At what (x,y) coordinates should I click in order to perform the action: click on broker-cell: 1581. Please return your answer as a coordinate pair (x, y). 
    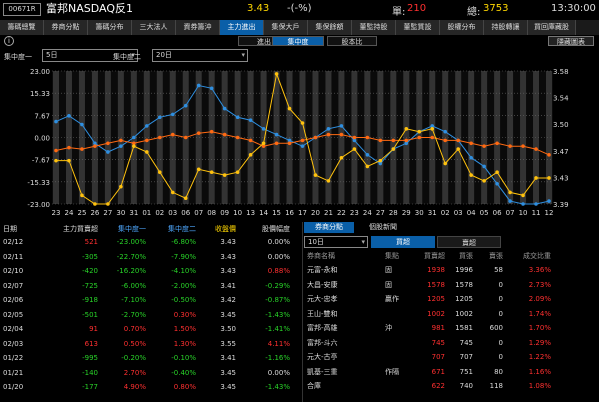
    Looking at the image, I should click on (464, 328).